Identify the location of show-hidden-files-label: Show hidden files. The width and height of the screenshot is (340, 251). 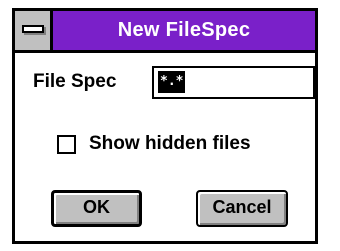
(170, 144).